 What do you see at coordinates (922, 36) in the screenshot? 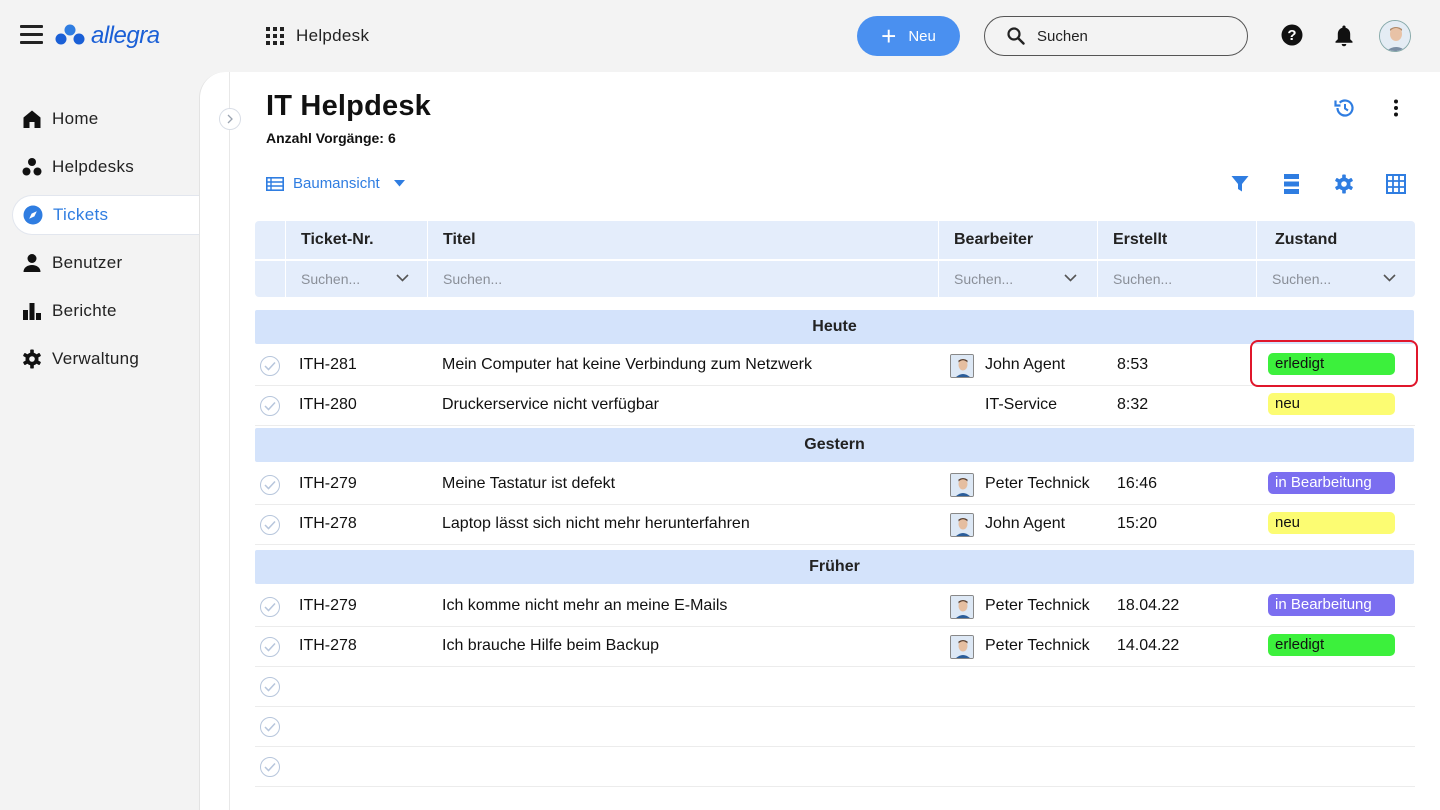
I see `new-button-label: Neu` at bounding box center [922, 36].